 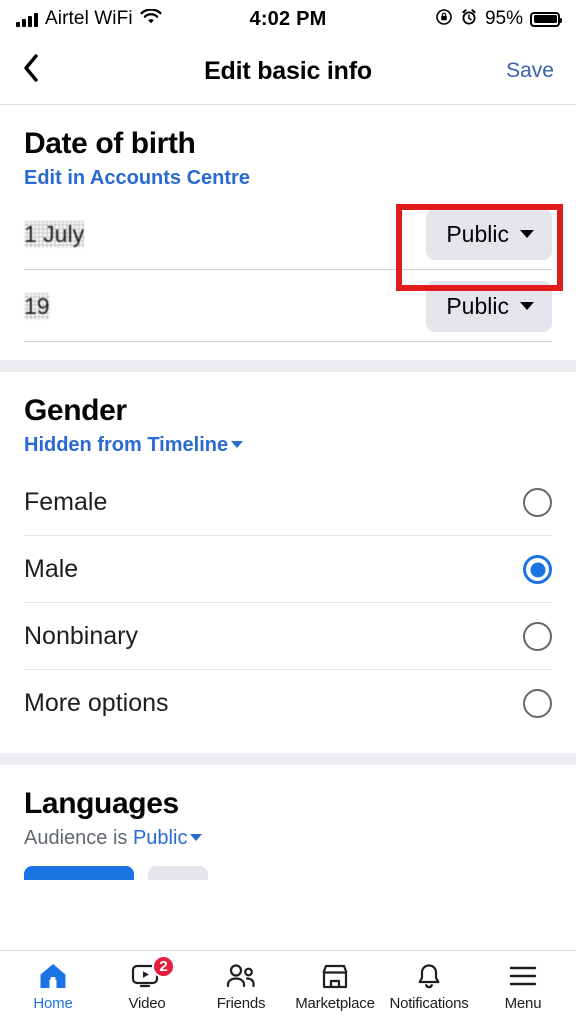 What do you see at coordinates (66, 502) in the screenshot?
I see `gender-option-label: Female` at bounding box center [66, 502].